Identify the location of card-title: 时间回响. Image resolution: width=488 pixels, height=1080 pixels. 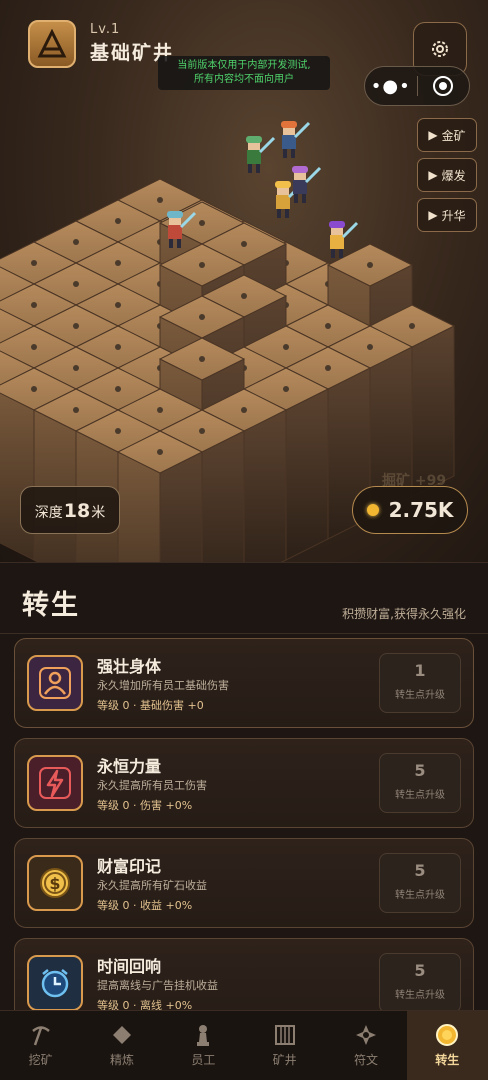
(129, 966).